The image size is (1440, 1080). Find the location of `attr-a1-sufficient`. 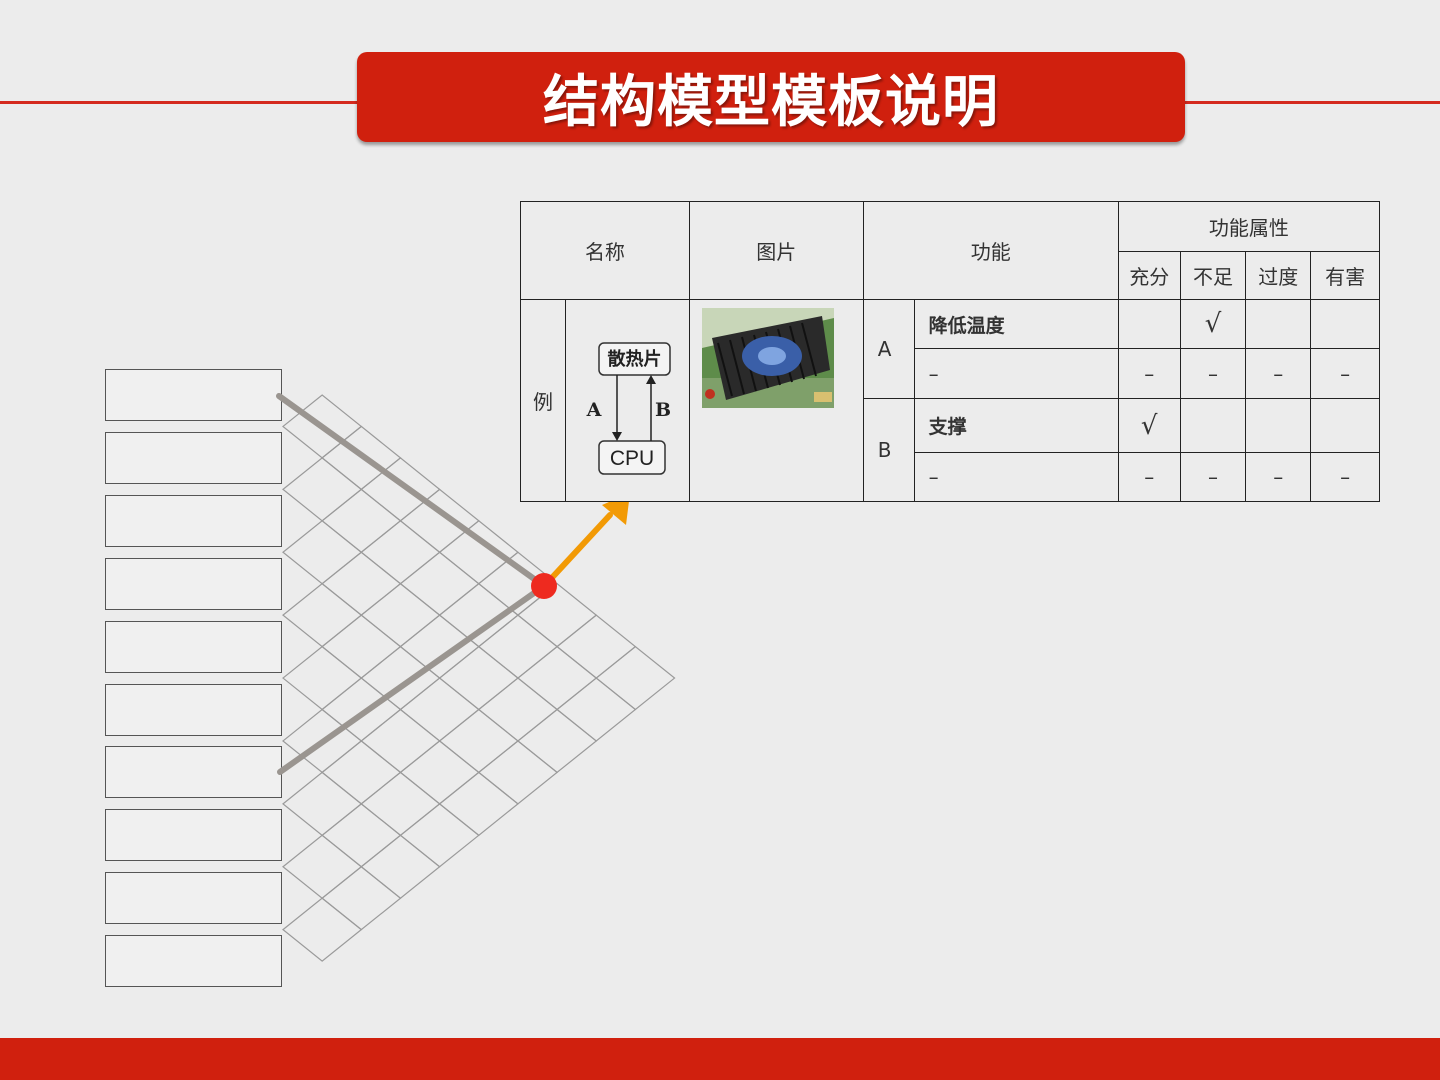

attr-a1-sufficient is located at coordinates (1149, 324).